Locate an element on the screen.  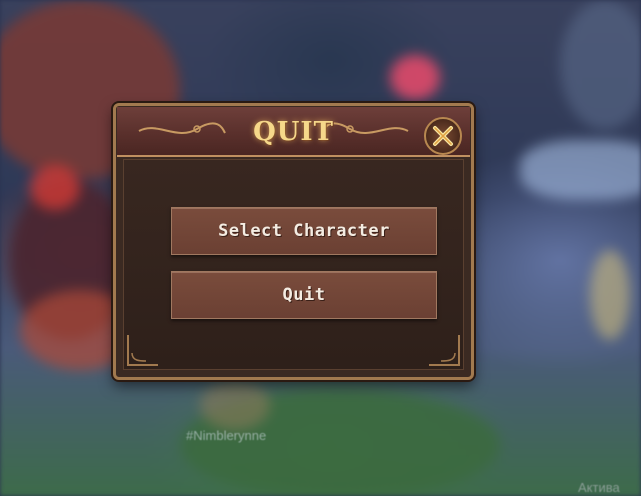
player-nameplate: #Nimblerynne is located at coordinates (226, 435).